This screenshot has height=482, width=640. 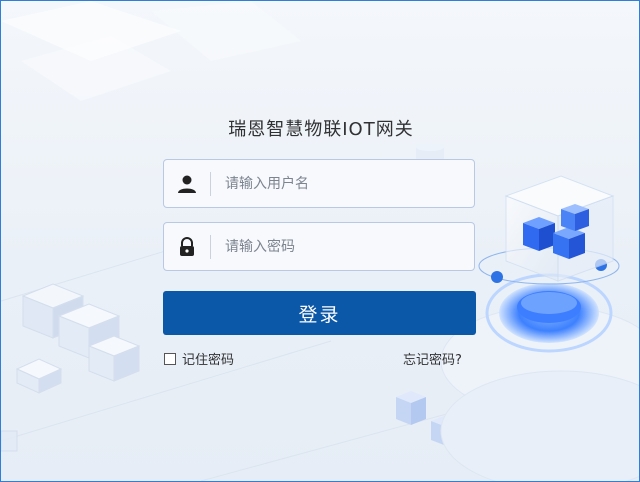 I want to click on password-input, so click(x=345, y=246).